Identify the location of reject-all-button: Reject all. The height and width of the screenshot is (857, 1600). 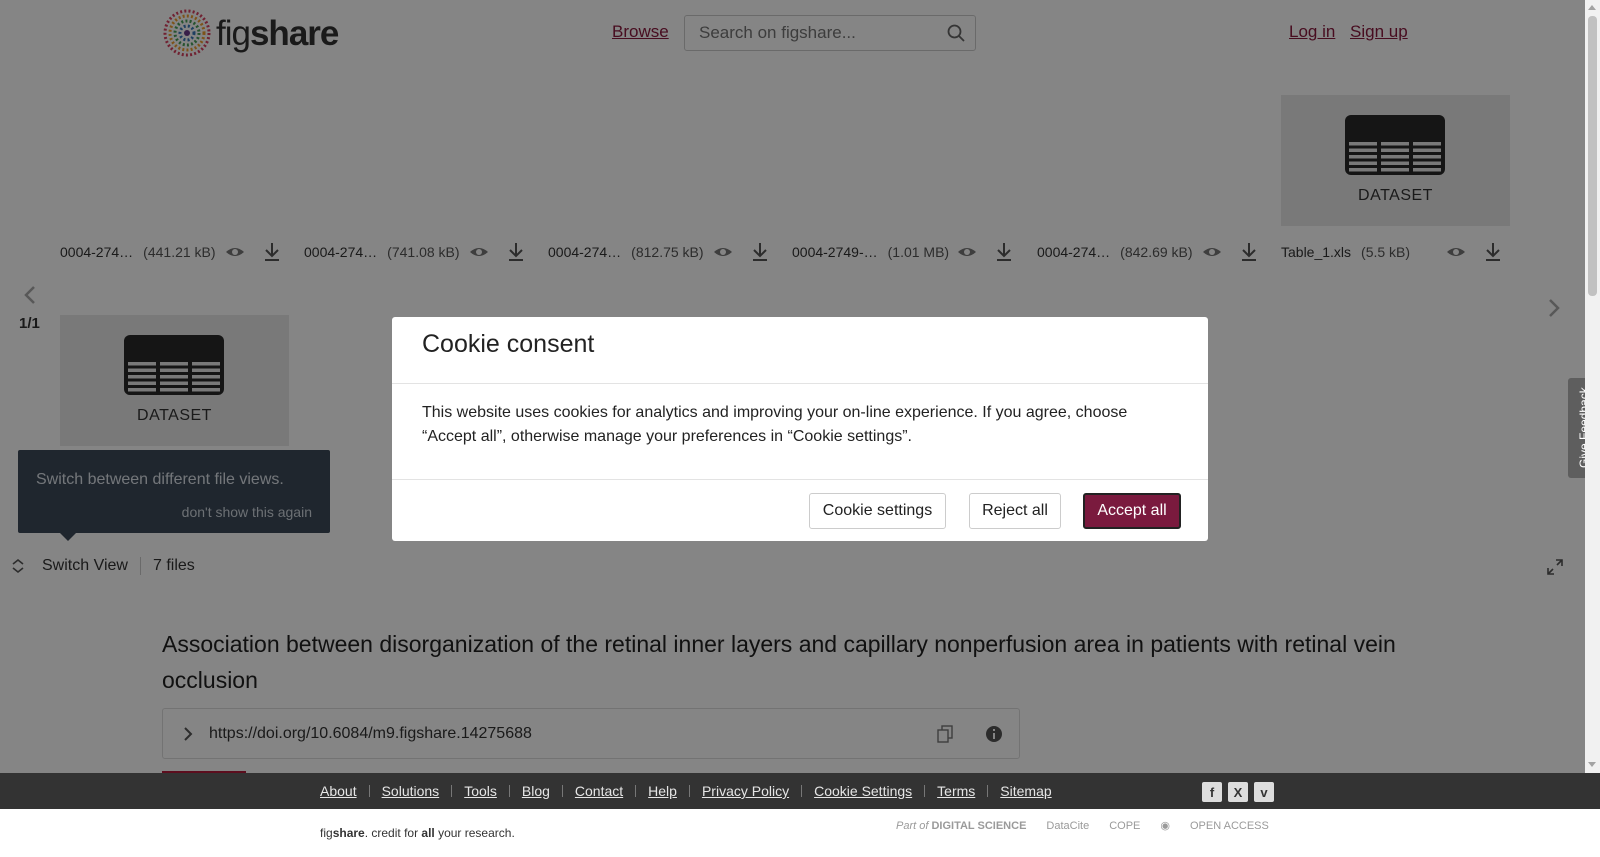
(1015, 511).